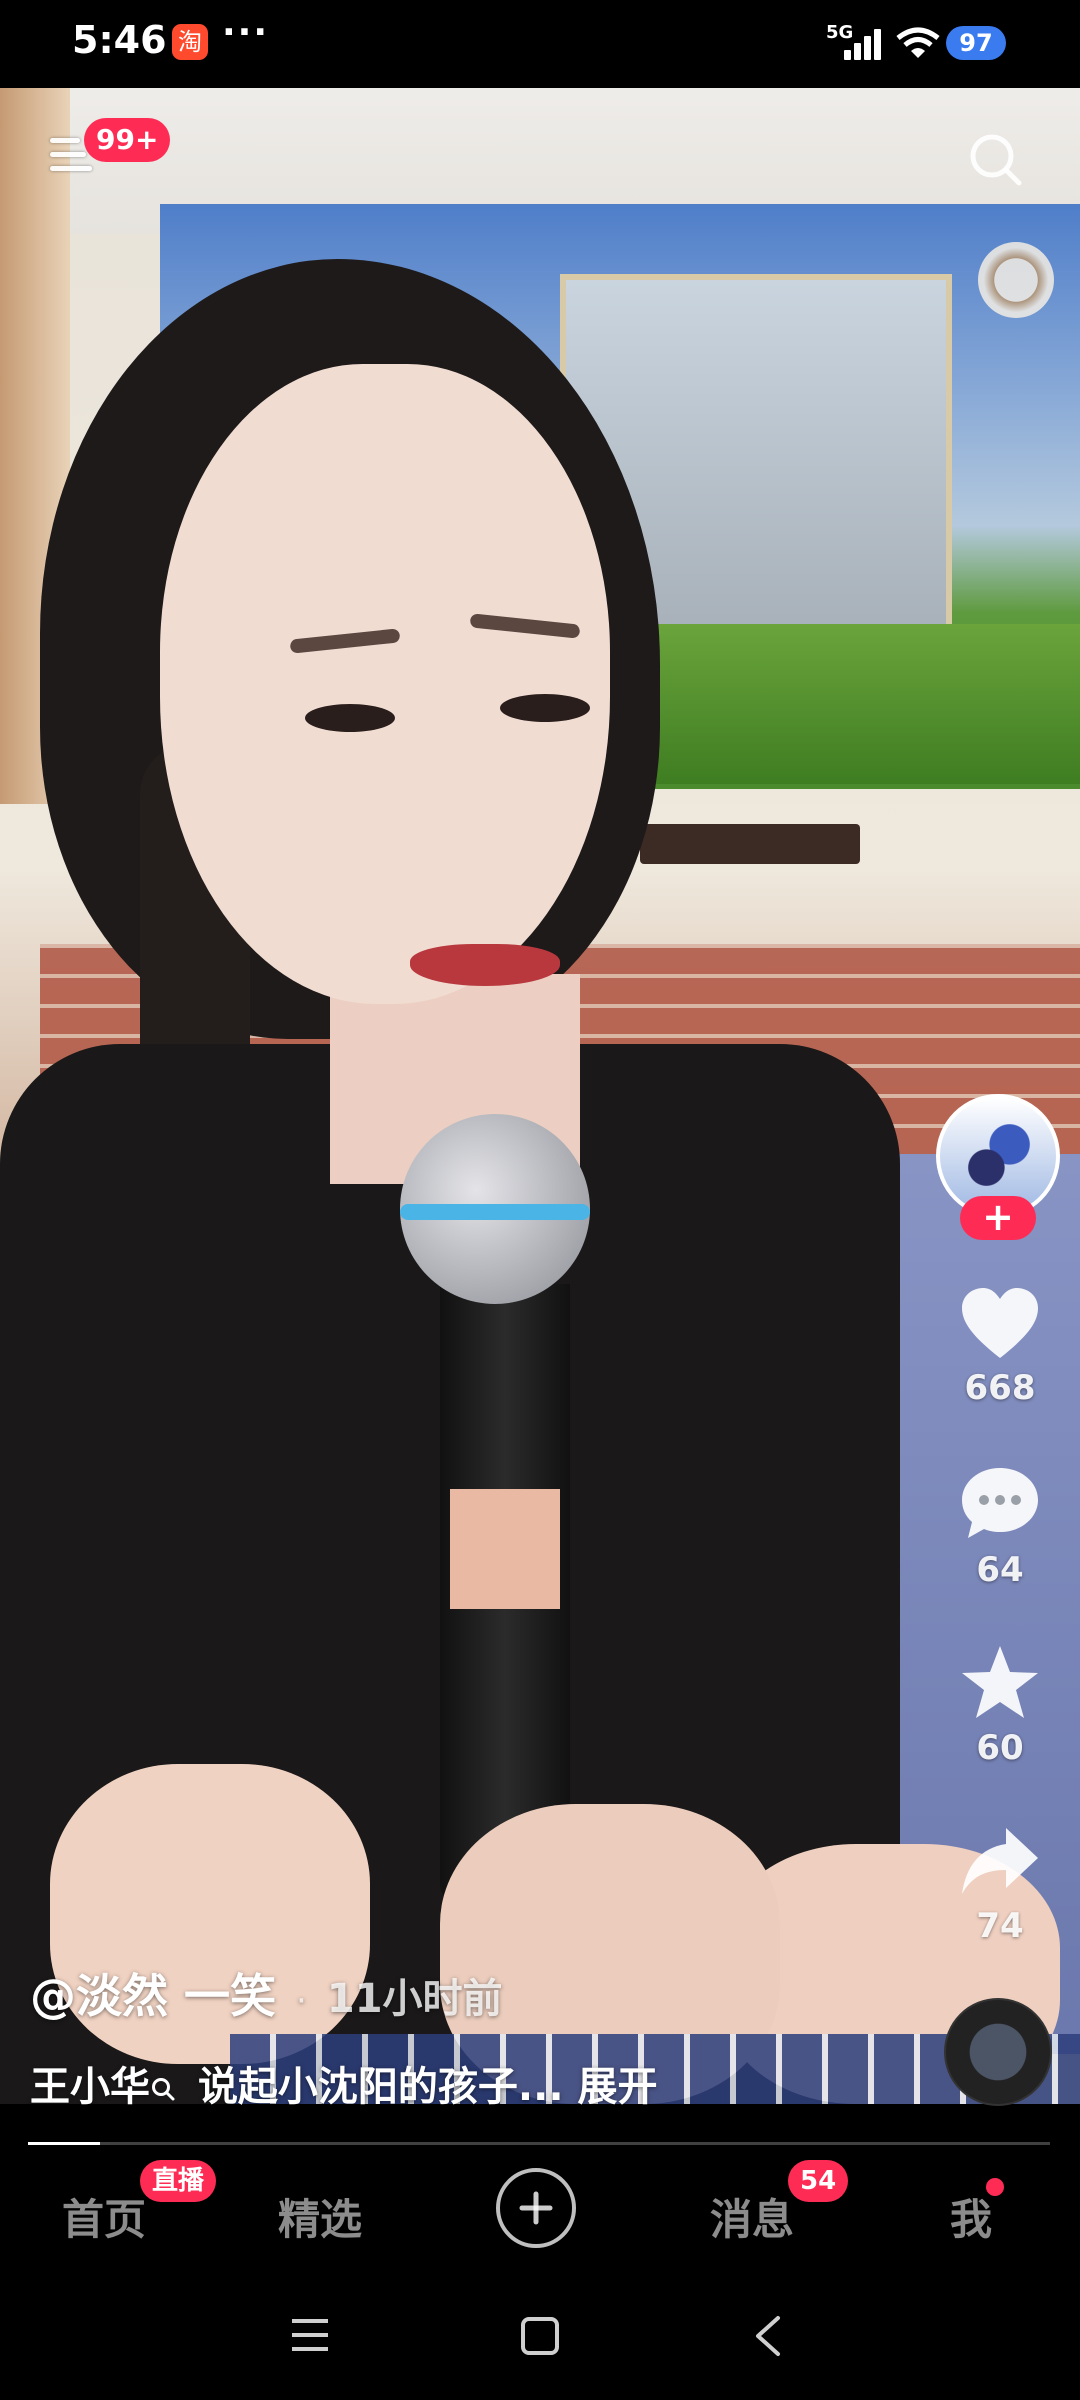  What do you see at coordinates (995, 2187) in the screenshot?
I see `me-unread-dot` at bounding box center [995, 2187].